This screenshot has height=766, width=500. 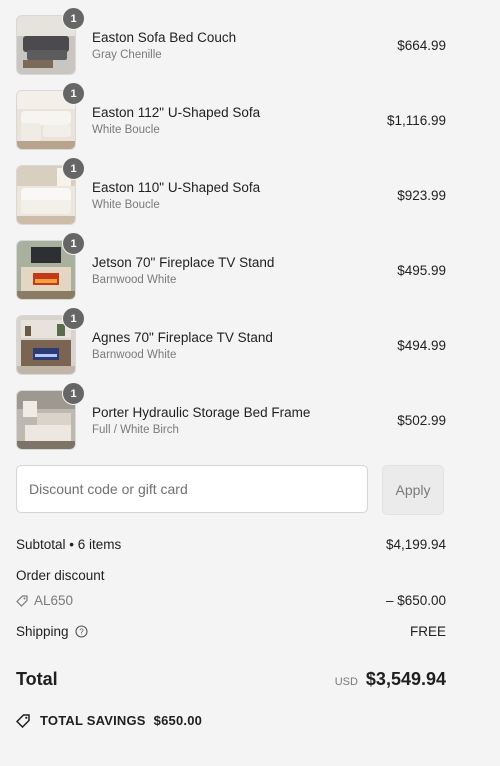 What do you see at coordinates (421, 345) in the screenshot?
I see `product-price: $494.99` at bounding box center [421, 345].